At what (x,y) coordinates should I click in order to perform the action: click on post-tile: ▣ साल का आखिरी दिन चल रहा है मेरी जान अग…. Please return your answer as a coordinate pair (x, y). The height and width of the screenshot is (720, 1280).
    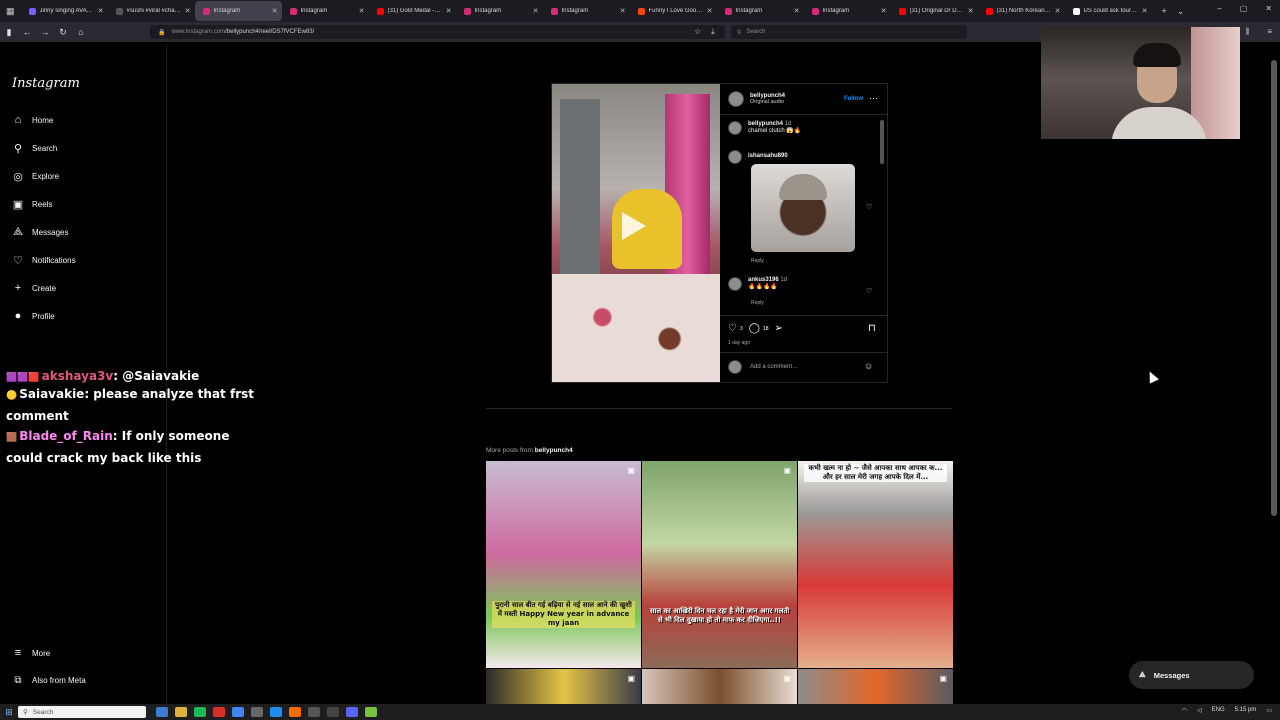
    Looking at the image, I should click on (719, 564).